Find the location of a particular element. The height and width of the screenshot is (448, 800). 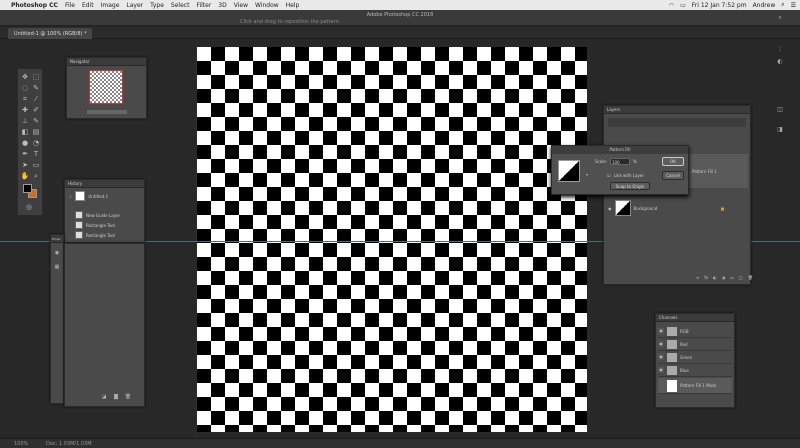

healing-brush-icon: ✚ is located at coordinates (25, 110).